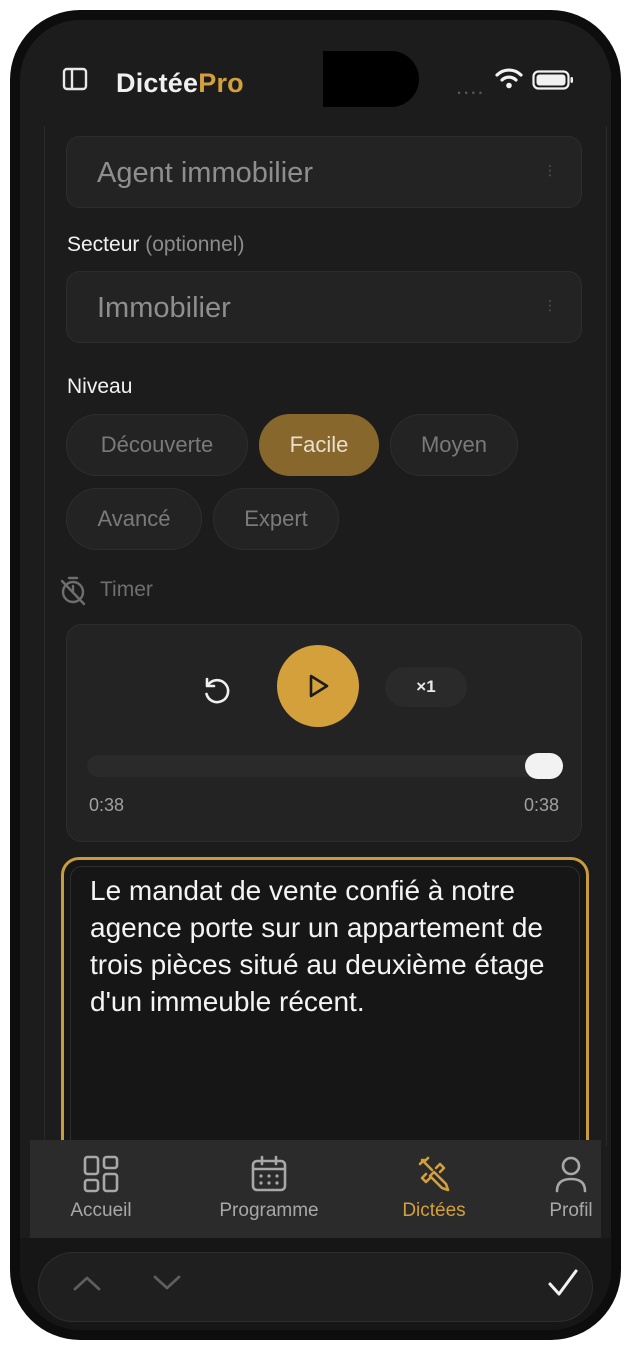  Describe the element at coordinates (269, 1210) in the screenshot. I see `tab-programme-label: Programme` at that location.